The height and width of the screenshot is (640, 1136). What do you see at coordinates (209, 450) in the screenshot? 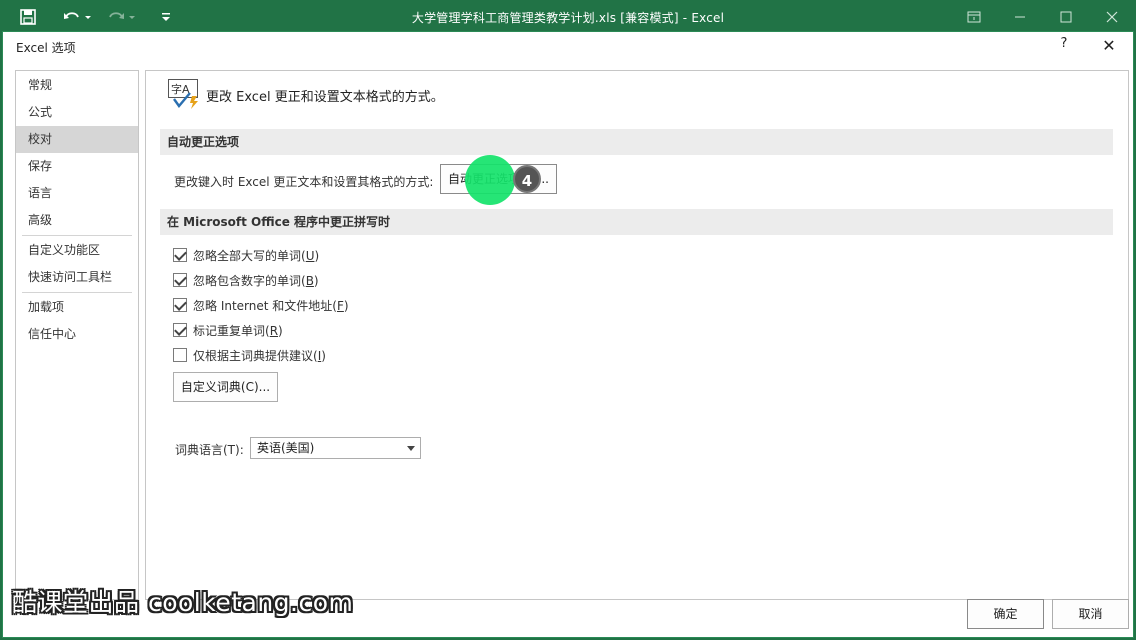
I see `dictionary-language-label: 词典语言(T):` at bounding box center [209, 450].